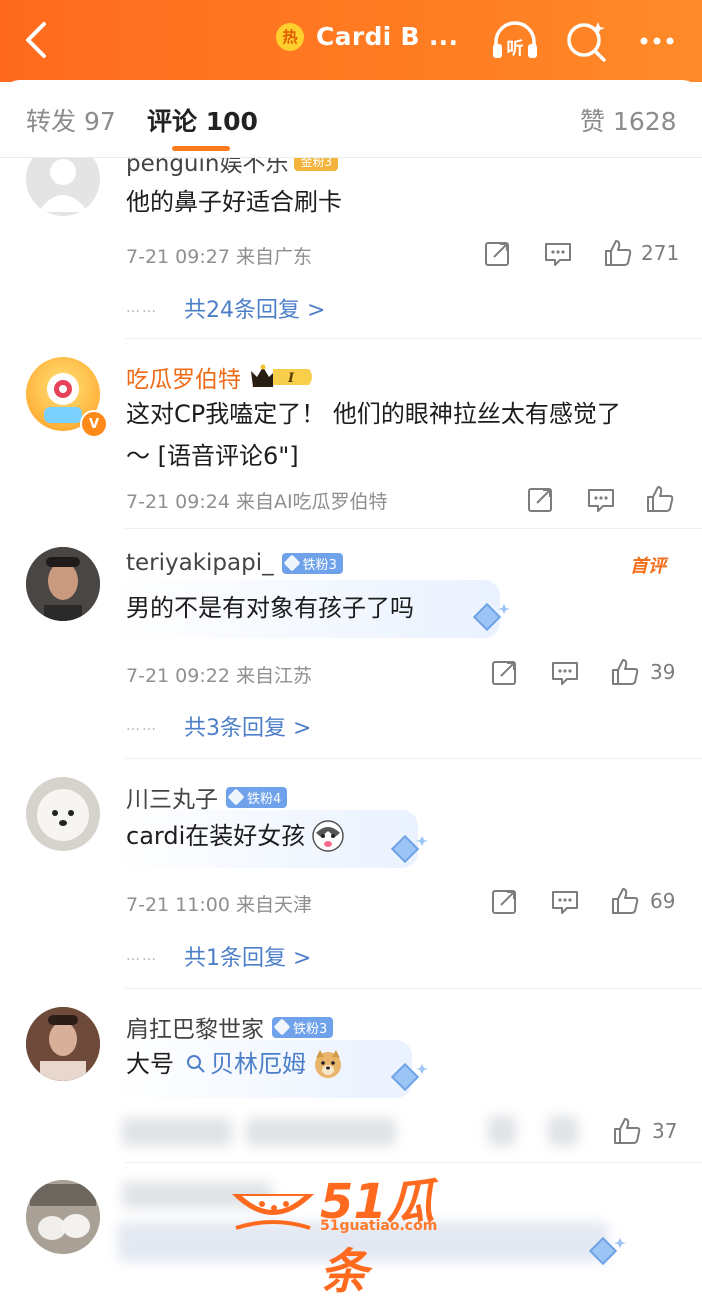 The image size is (702, 1302). Describe the element at coordinates (63, 814) in the screenshot. I see `avatar-dog` at that location.